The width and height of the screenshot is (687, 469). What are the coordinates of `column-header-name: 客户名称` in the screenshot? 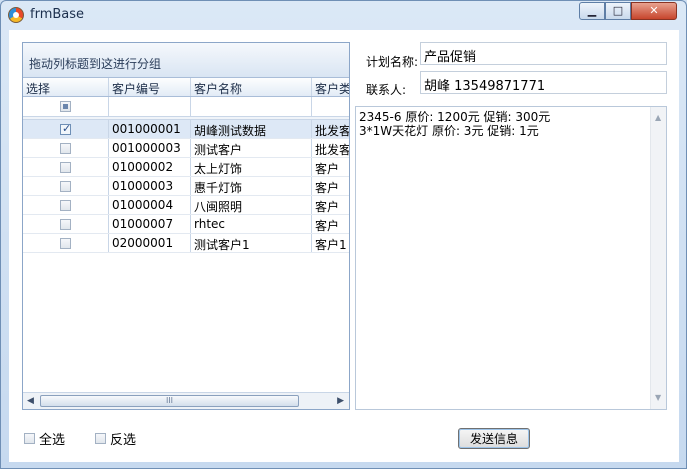 It's located at (251, 87).